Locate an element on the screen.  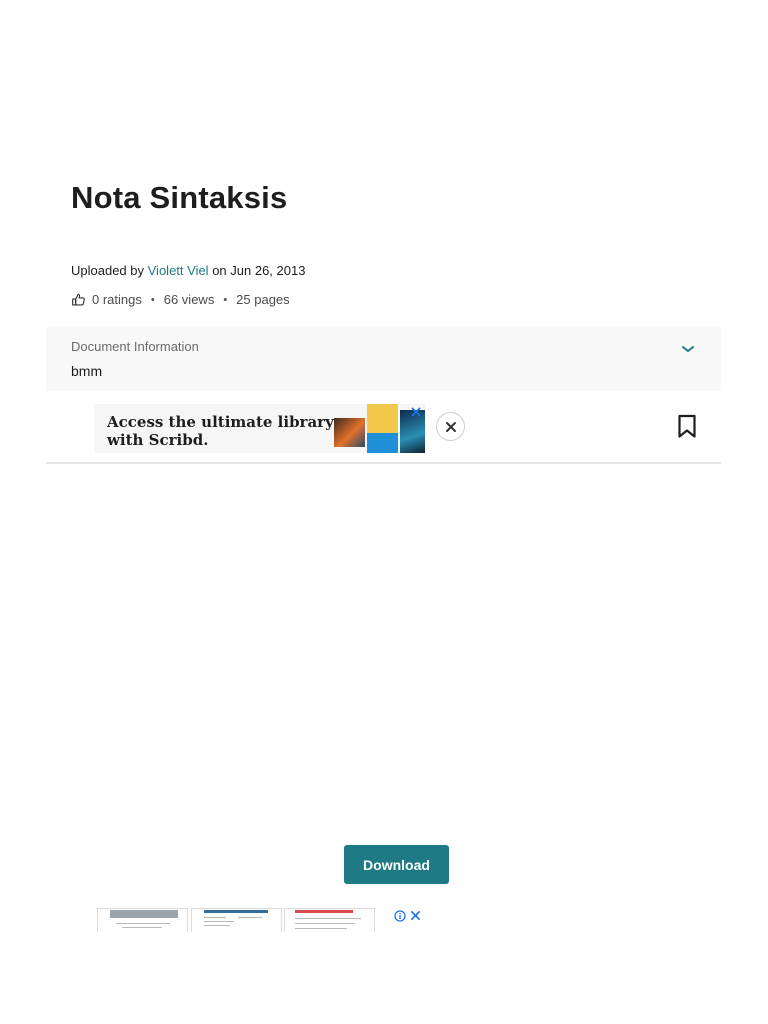
ad-thumbnail-strip is located at coordinates (237, 920).